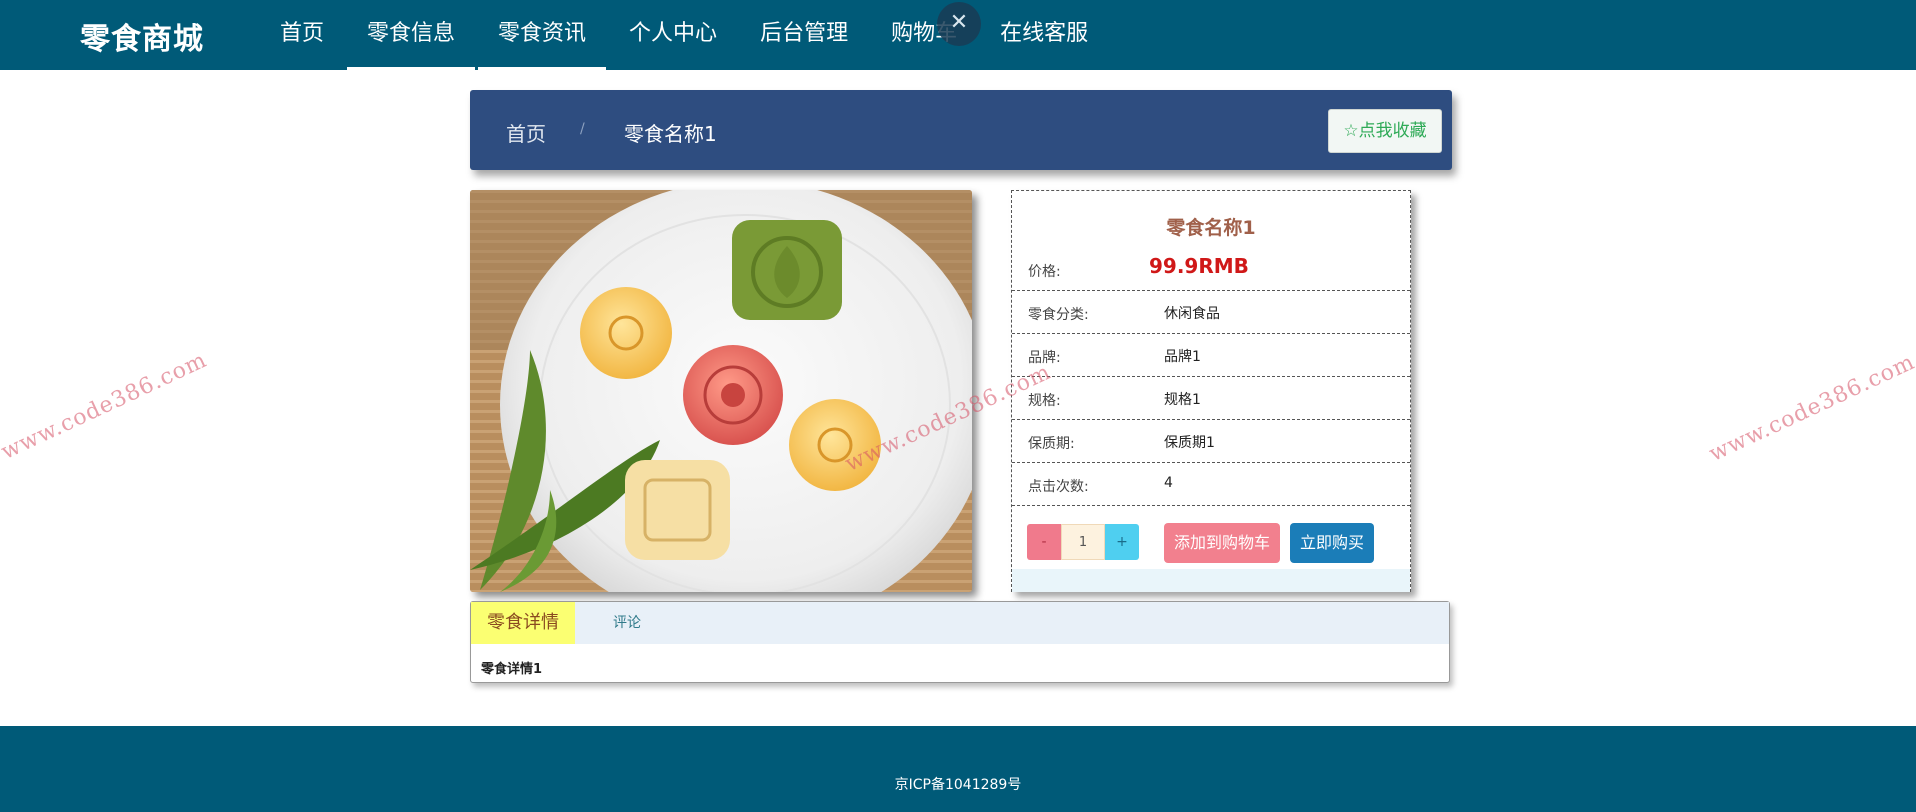  I want to click on main-nav: 首页 零食信息 零食资讯 个人中心 后台管理 购物车 在线客服, so click(685, 35).